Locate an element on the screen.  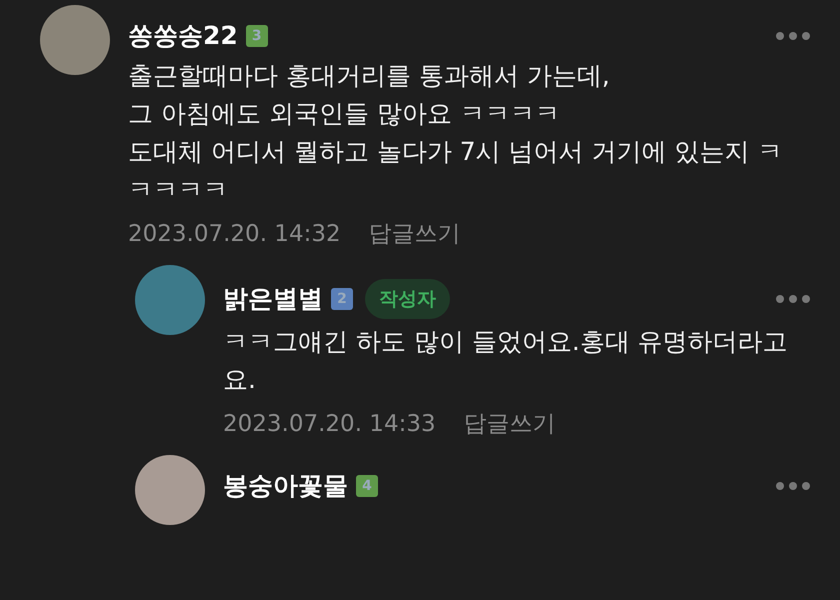
level-badge: 3 is located at coordinates (257, 36).